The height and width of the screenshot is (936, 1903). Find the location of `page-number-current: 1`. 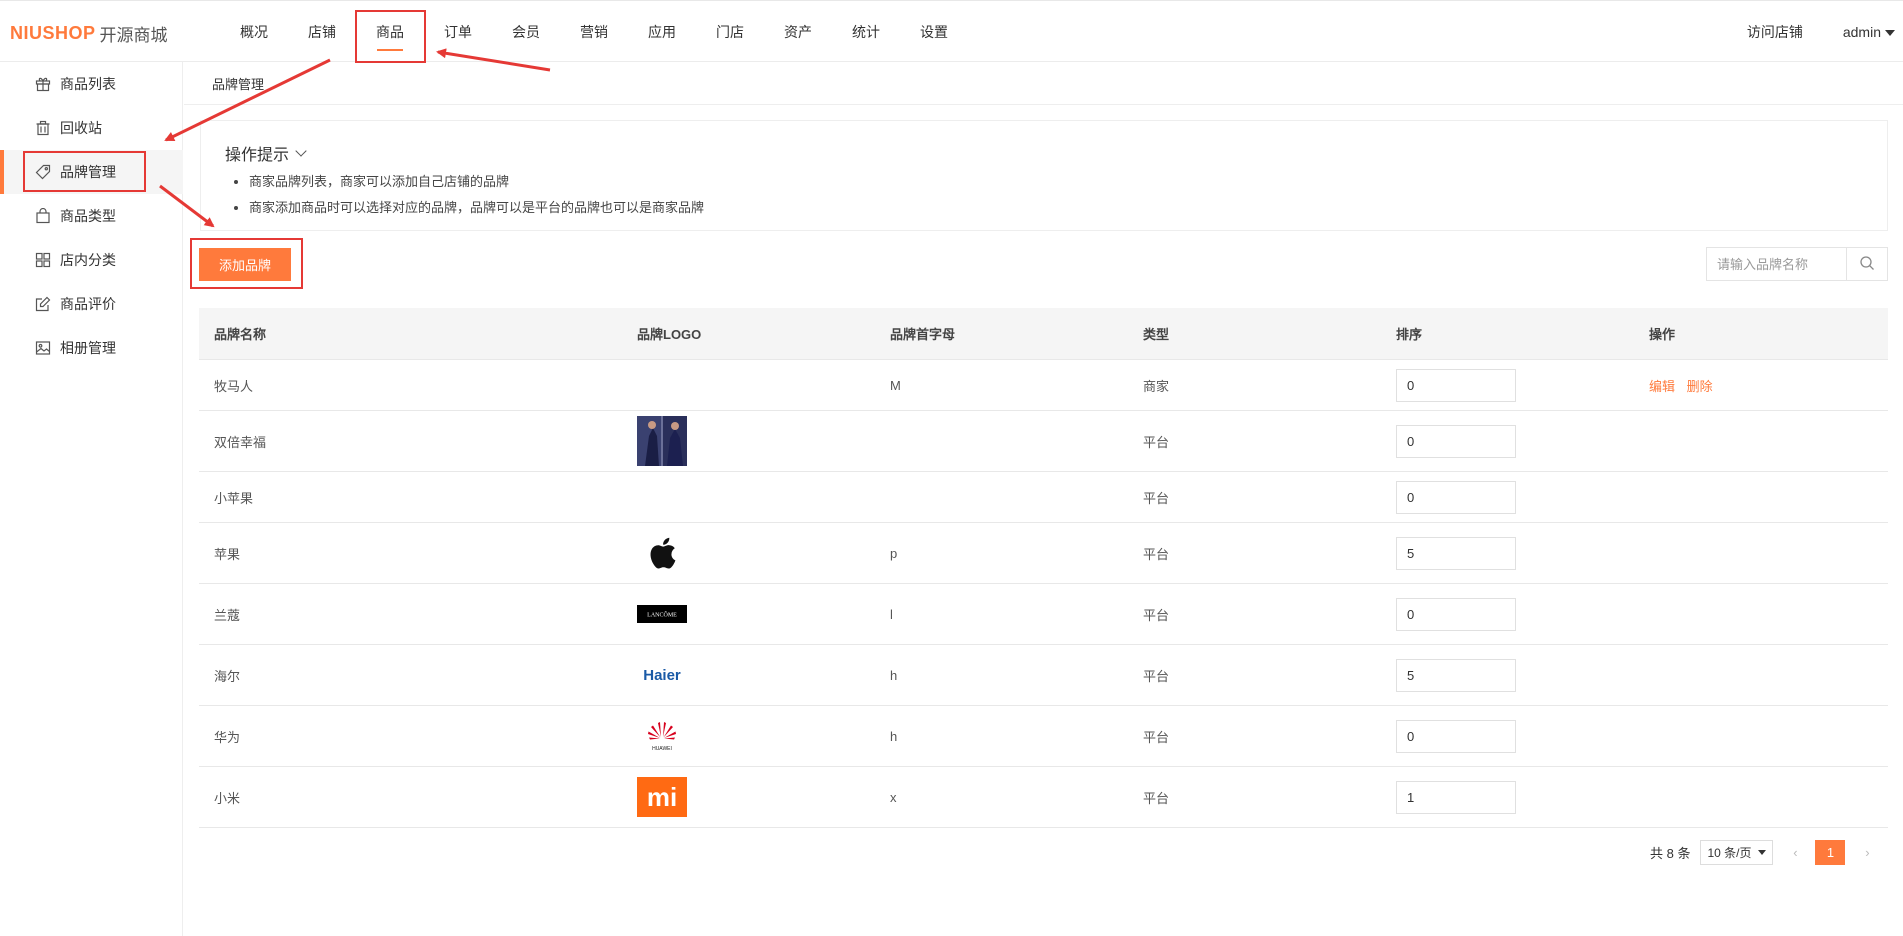

page-number-current: 1 is located at coordinates (1830, 852).